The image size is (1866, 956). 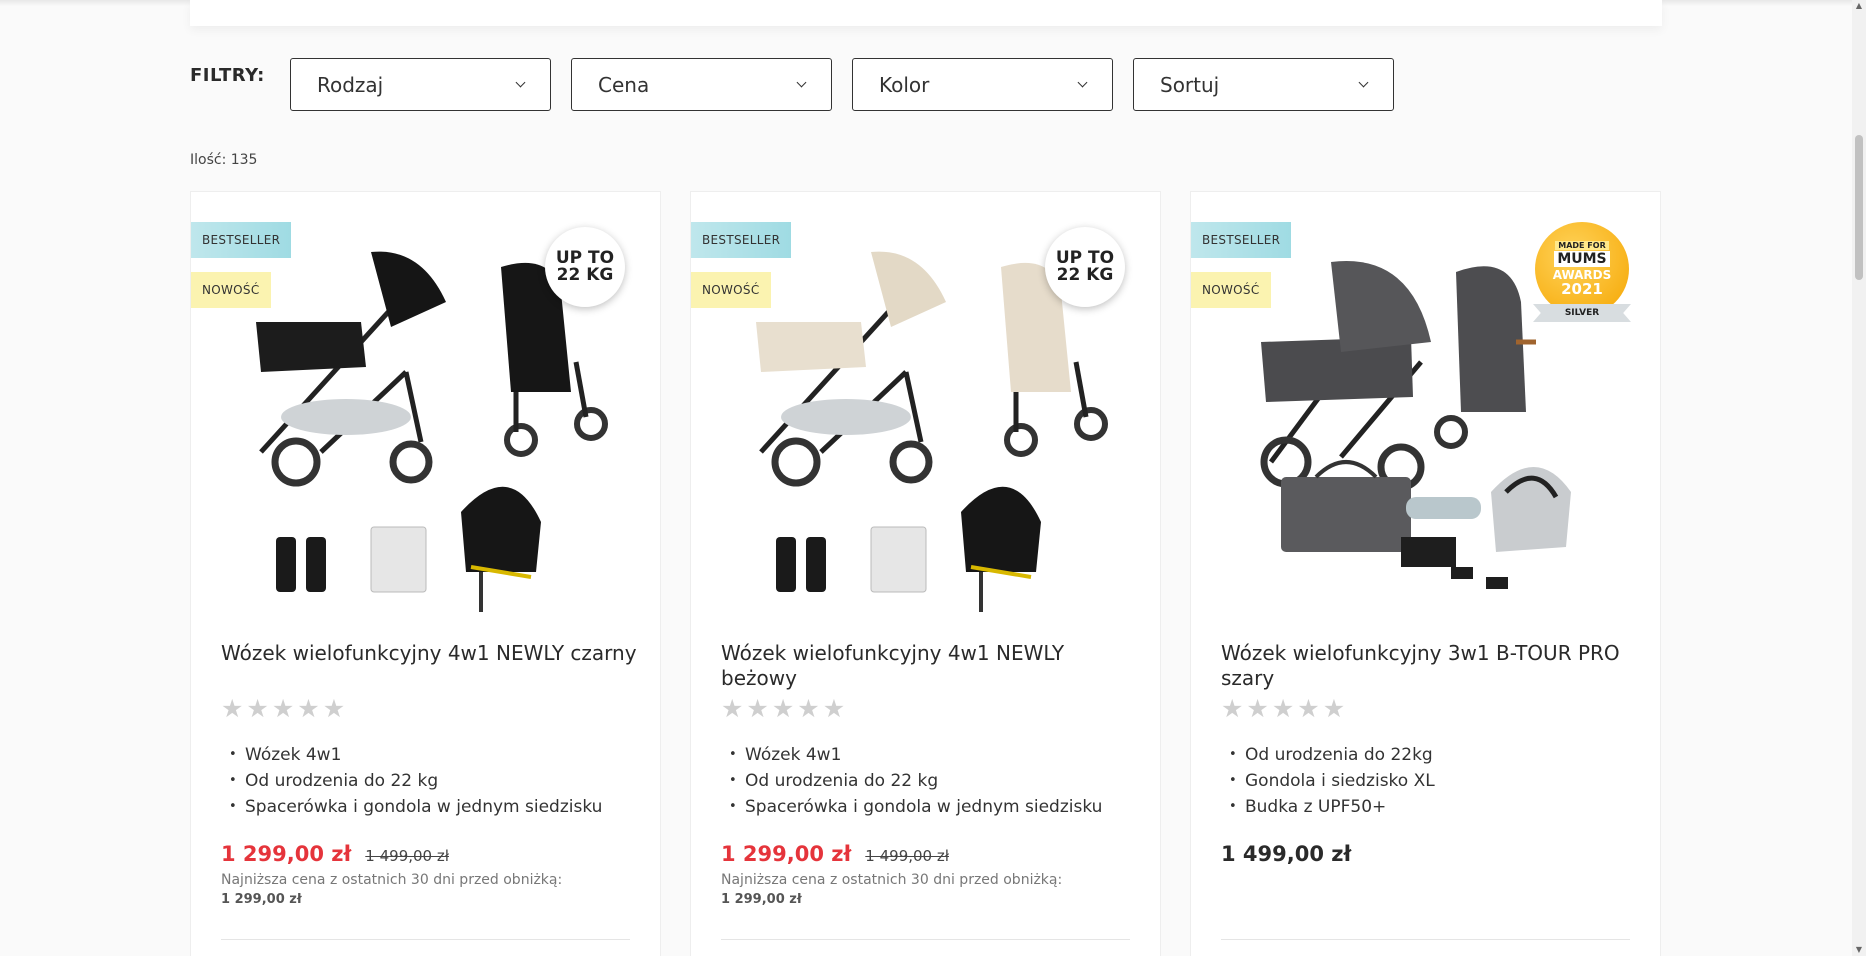 I want to click on award-line1: MADE FOR, so click(x=1582, y=245).